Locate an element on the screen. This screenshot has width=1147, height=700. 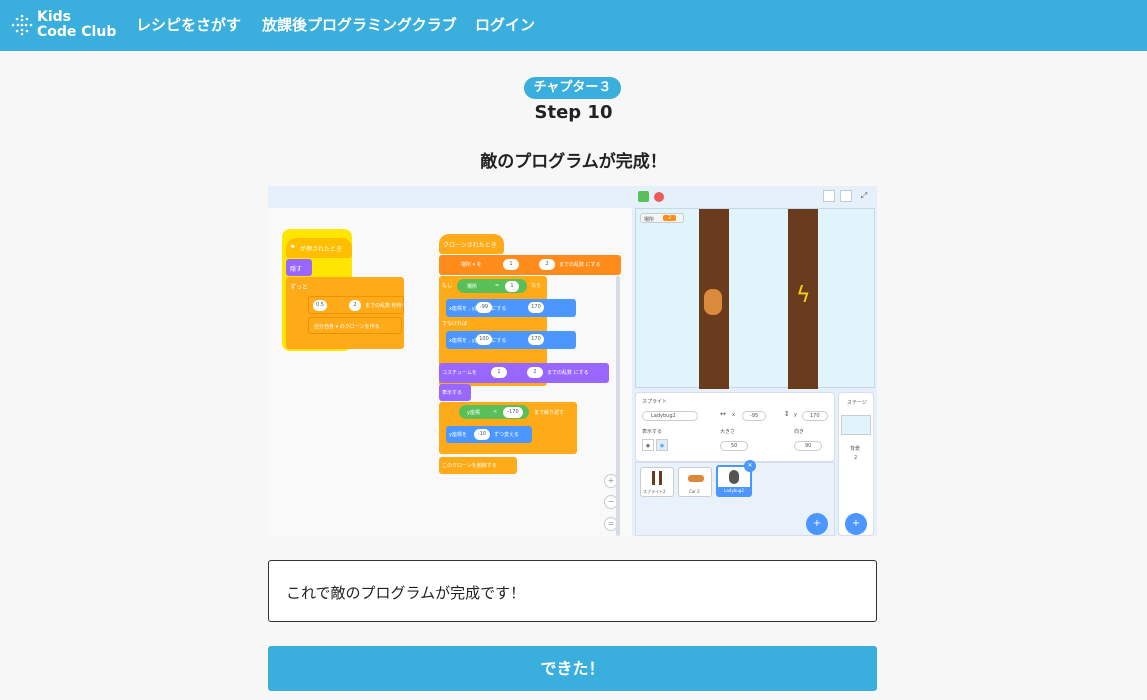
script2-if-then: なら is located at coordinates (536, 286).